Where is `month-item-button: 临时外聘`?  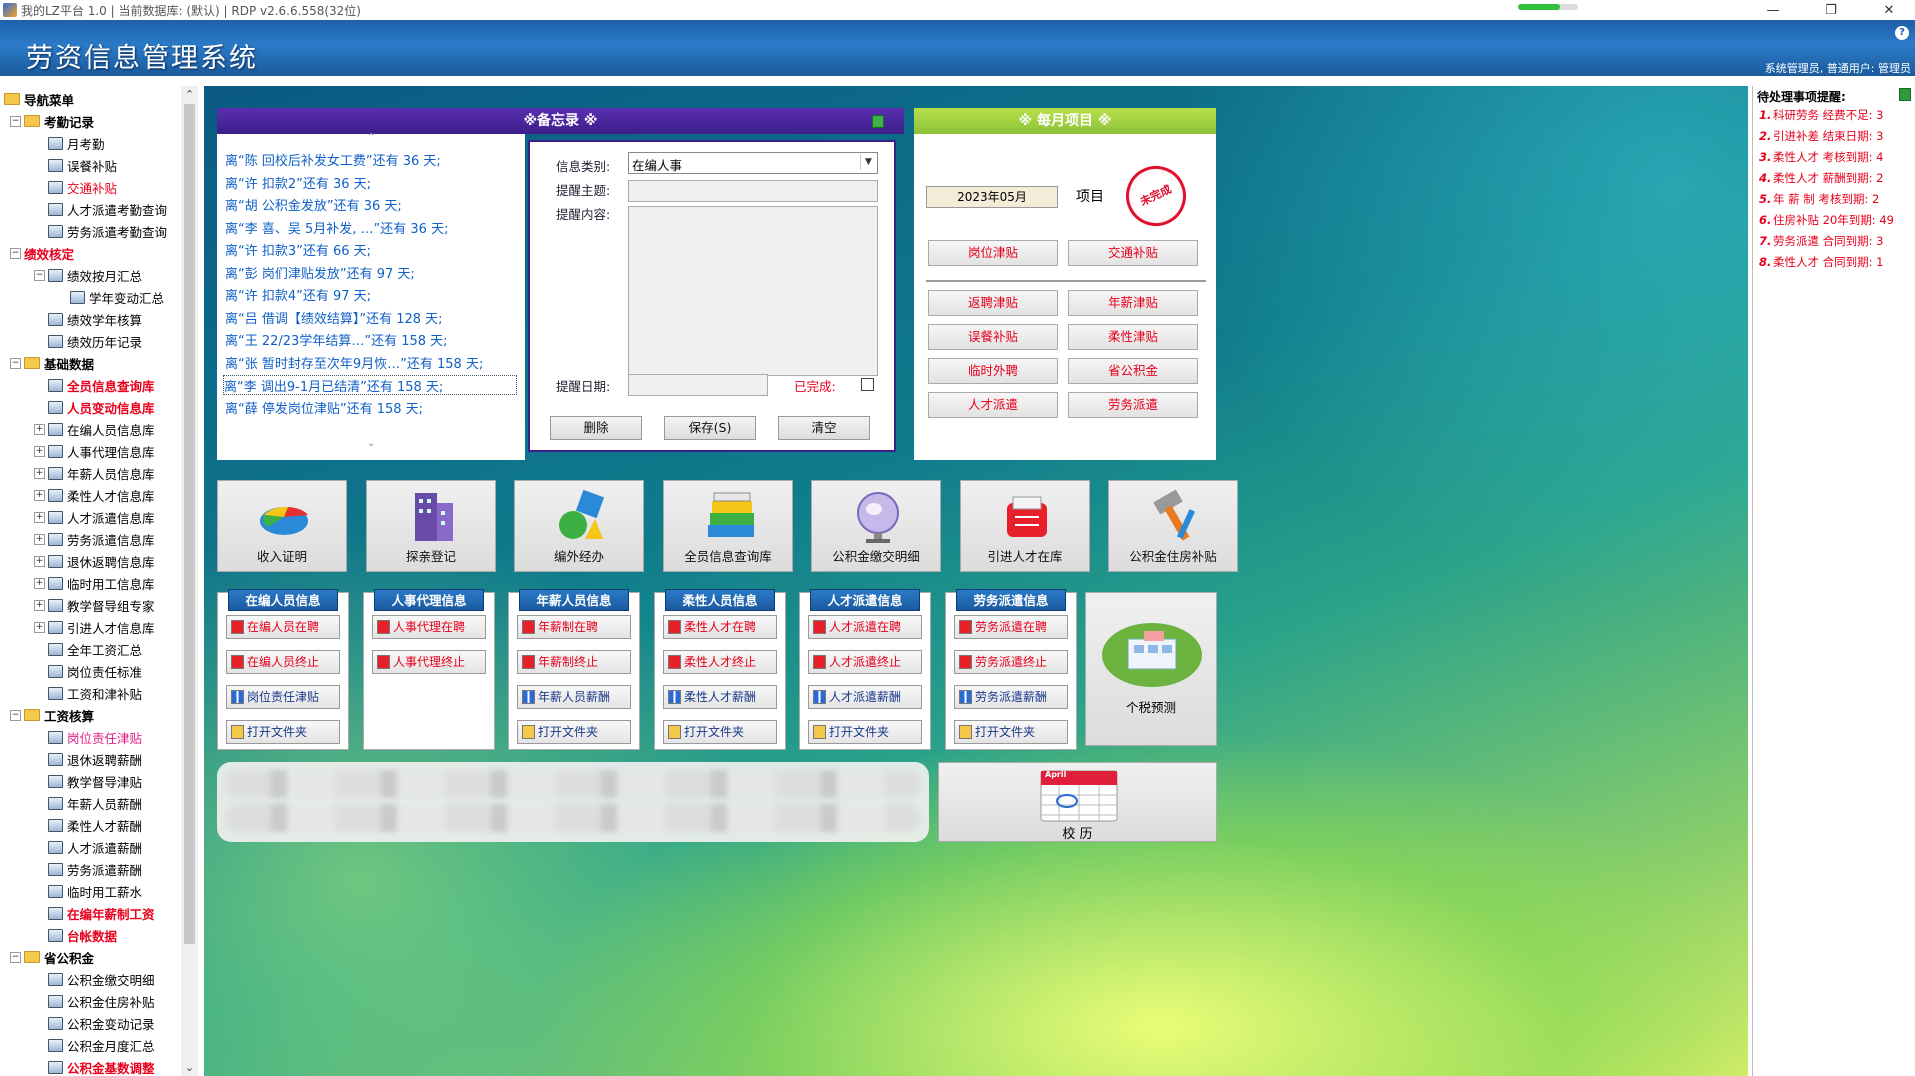
month-item-button: 临时外聘 is located at coordinates (993, 371).